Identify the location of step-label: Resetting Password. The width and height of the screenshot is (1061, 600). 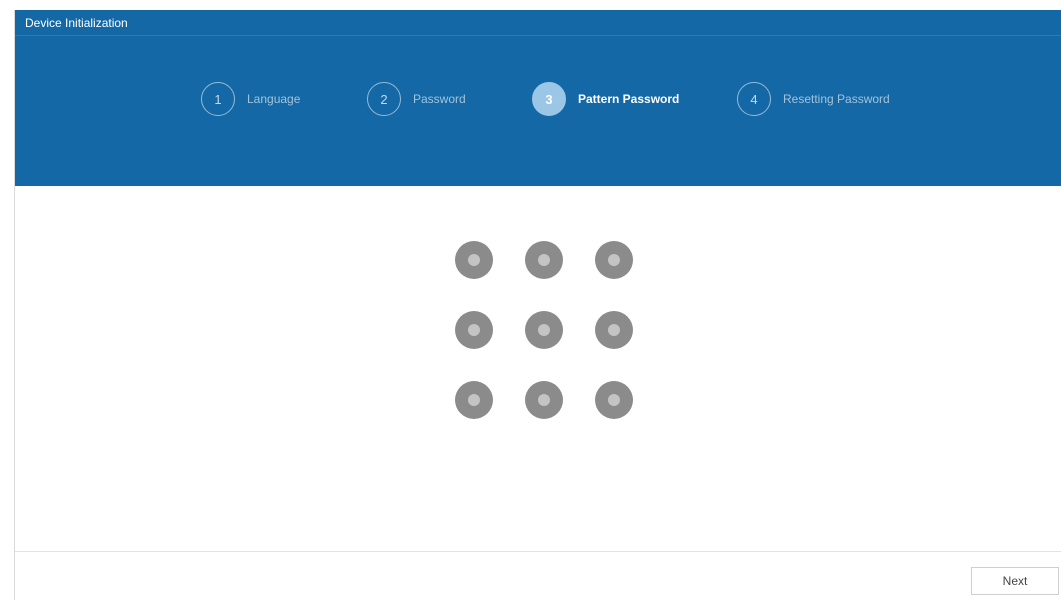
(836, 99).